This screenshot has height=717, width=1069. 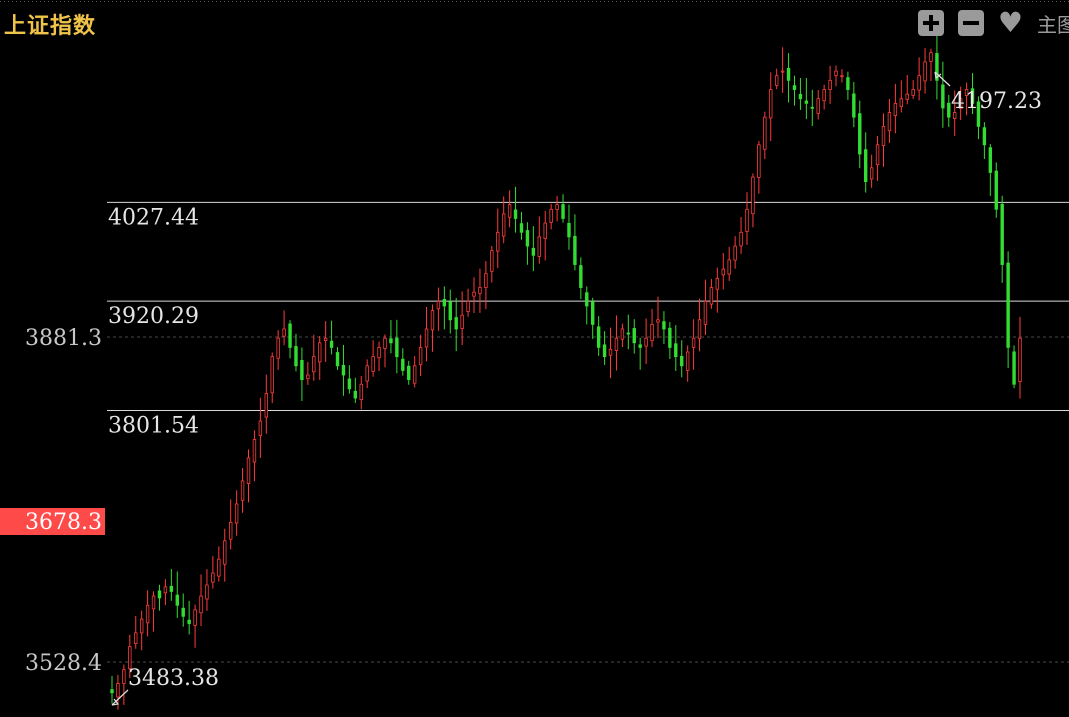 I want to click on high-label: 4197.23, so click(x=996, y=101).